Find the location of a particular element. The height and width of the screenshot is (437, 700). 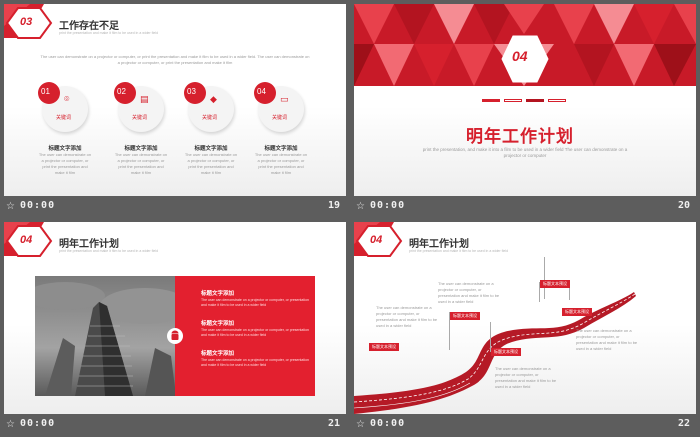

section-number: 03 is located at coordinates (26, 22).